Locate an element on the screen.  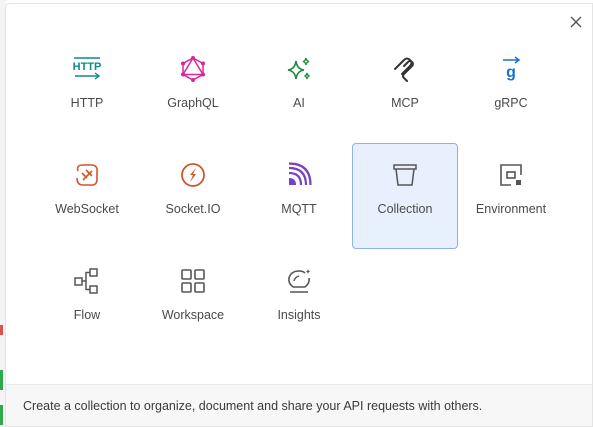
websocket-icon is located at coordinates (87, 175).